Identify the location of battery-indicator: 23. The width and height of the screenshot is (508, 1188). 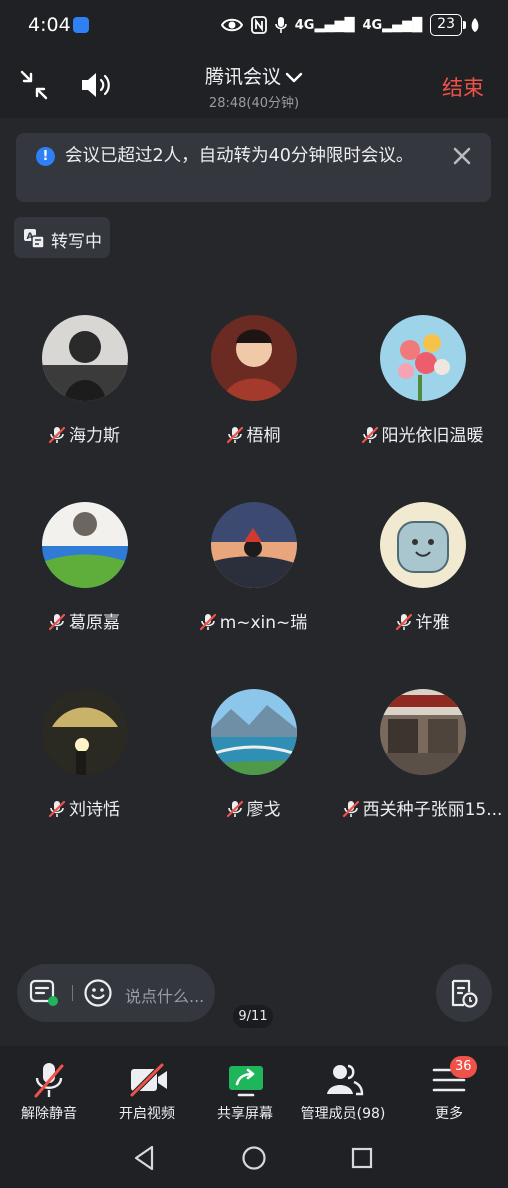
(448, 25).